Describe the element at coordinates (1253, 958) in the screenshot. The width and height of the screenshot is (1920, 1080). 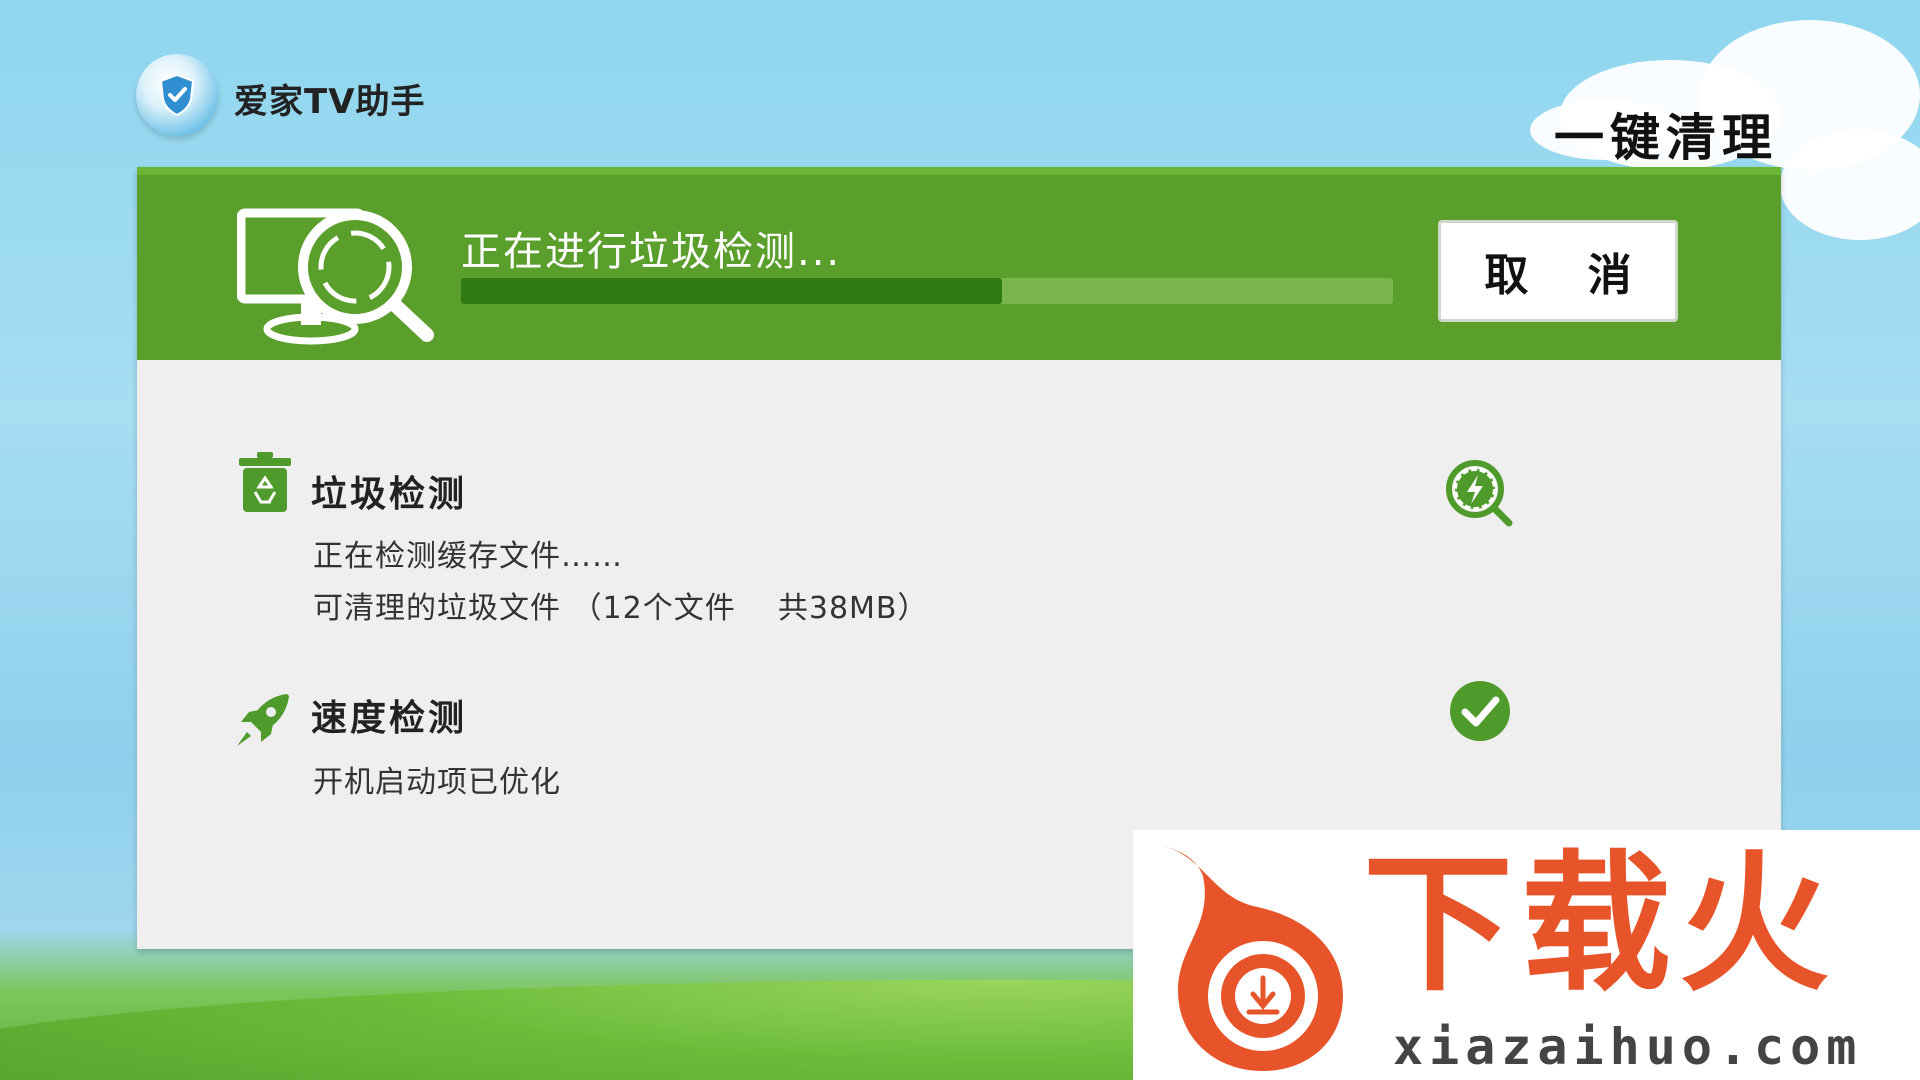
I see `flame-logo-icon` at that location.